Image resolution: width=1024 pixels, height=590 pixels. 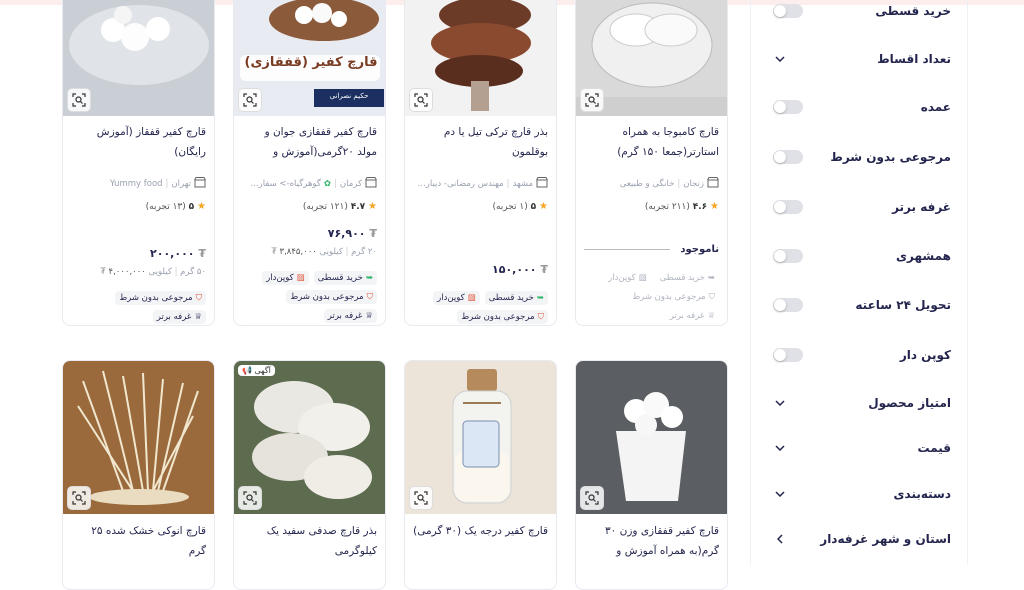 I want to click on product-image: قارچ کفیر (قفقازی) حکیم نصرانی, so click(x=309, y=69).